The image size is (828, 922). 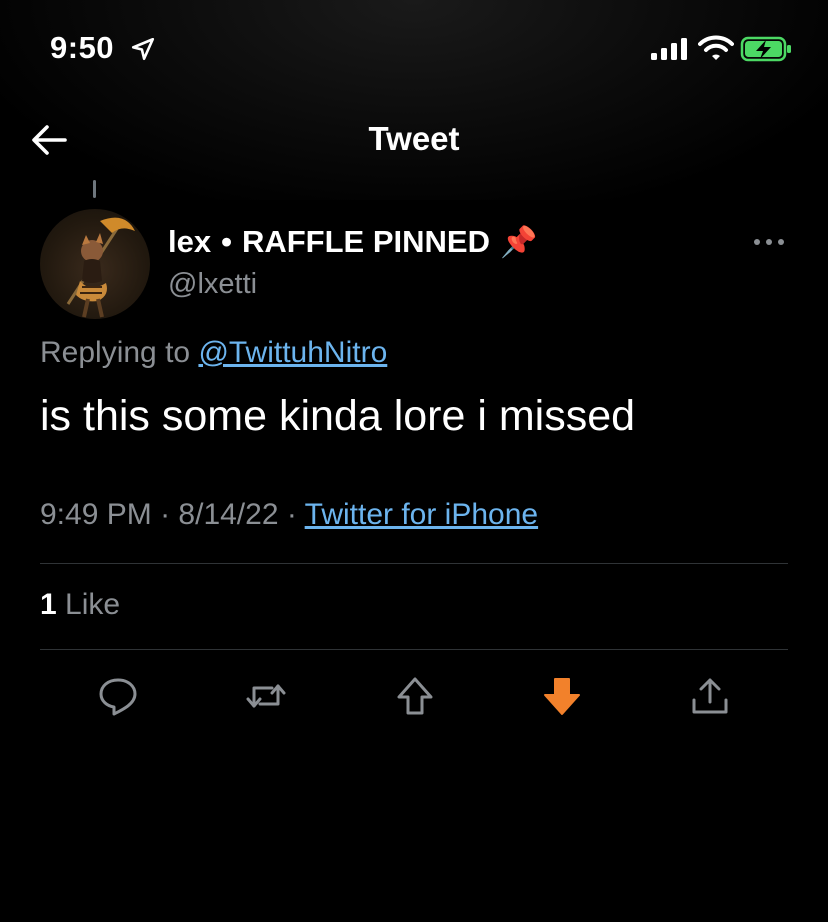 I want to click on status-time: 9:50, so click(x=82, y=47).